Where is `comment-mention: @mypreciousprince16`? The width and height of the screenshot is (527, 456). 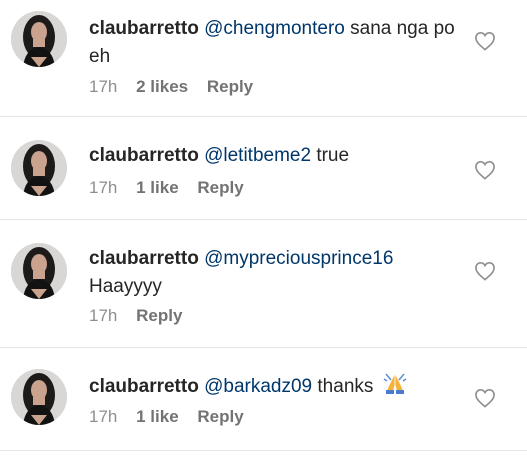 comment-mention: @mypreciousprince16 is located at coordinates (298, 258).